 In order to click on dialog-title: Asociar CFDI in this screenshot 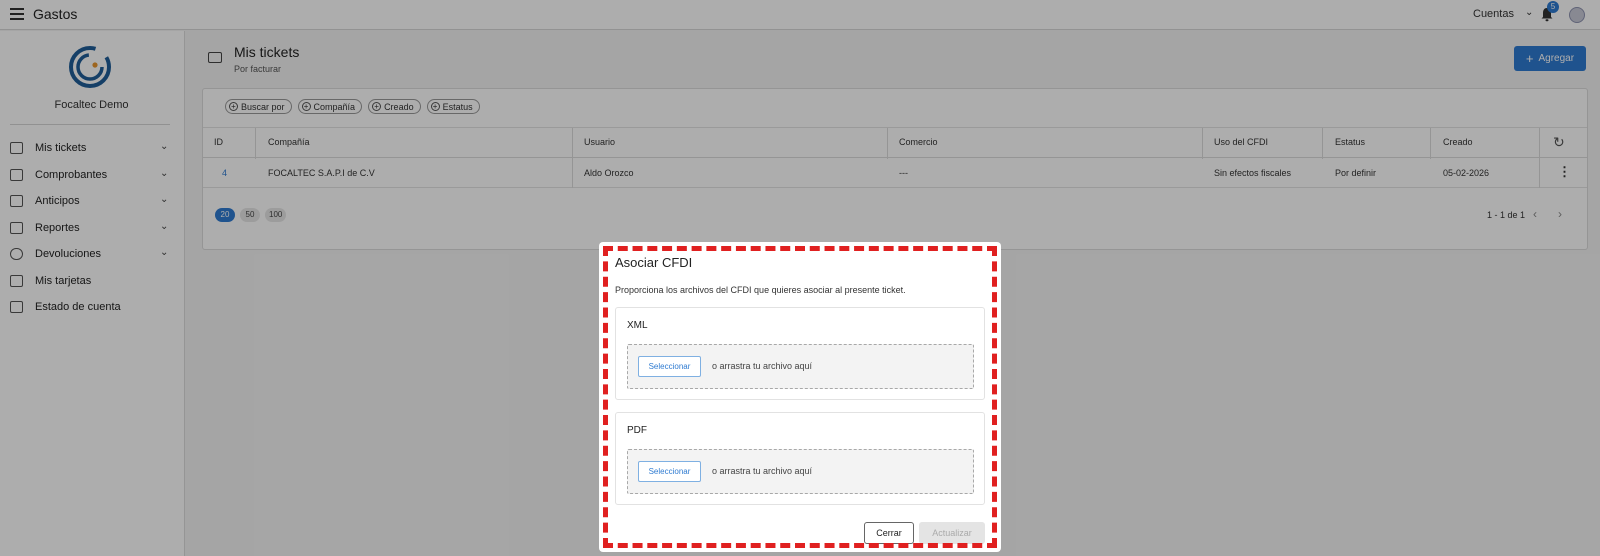, I will do `click(654, 262)`.